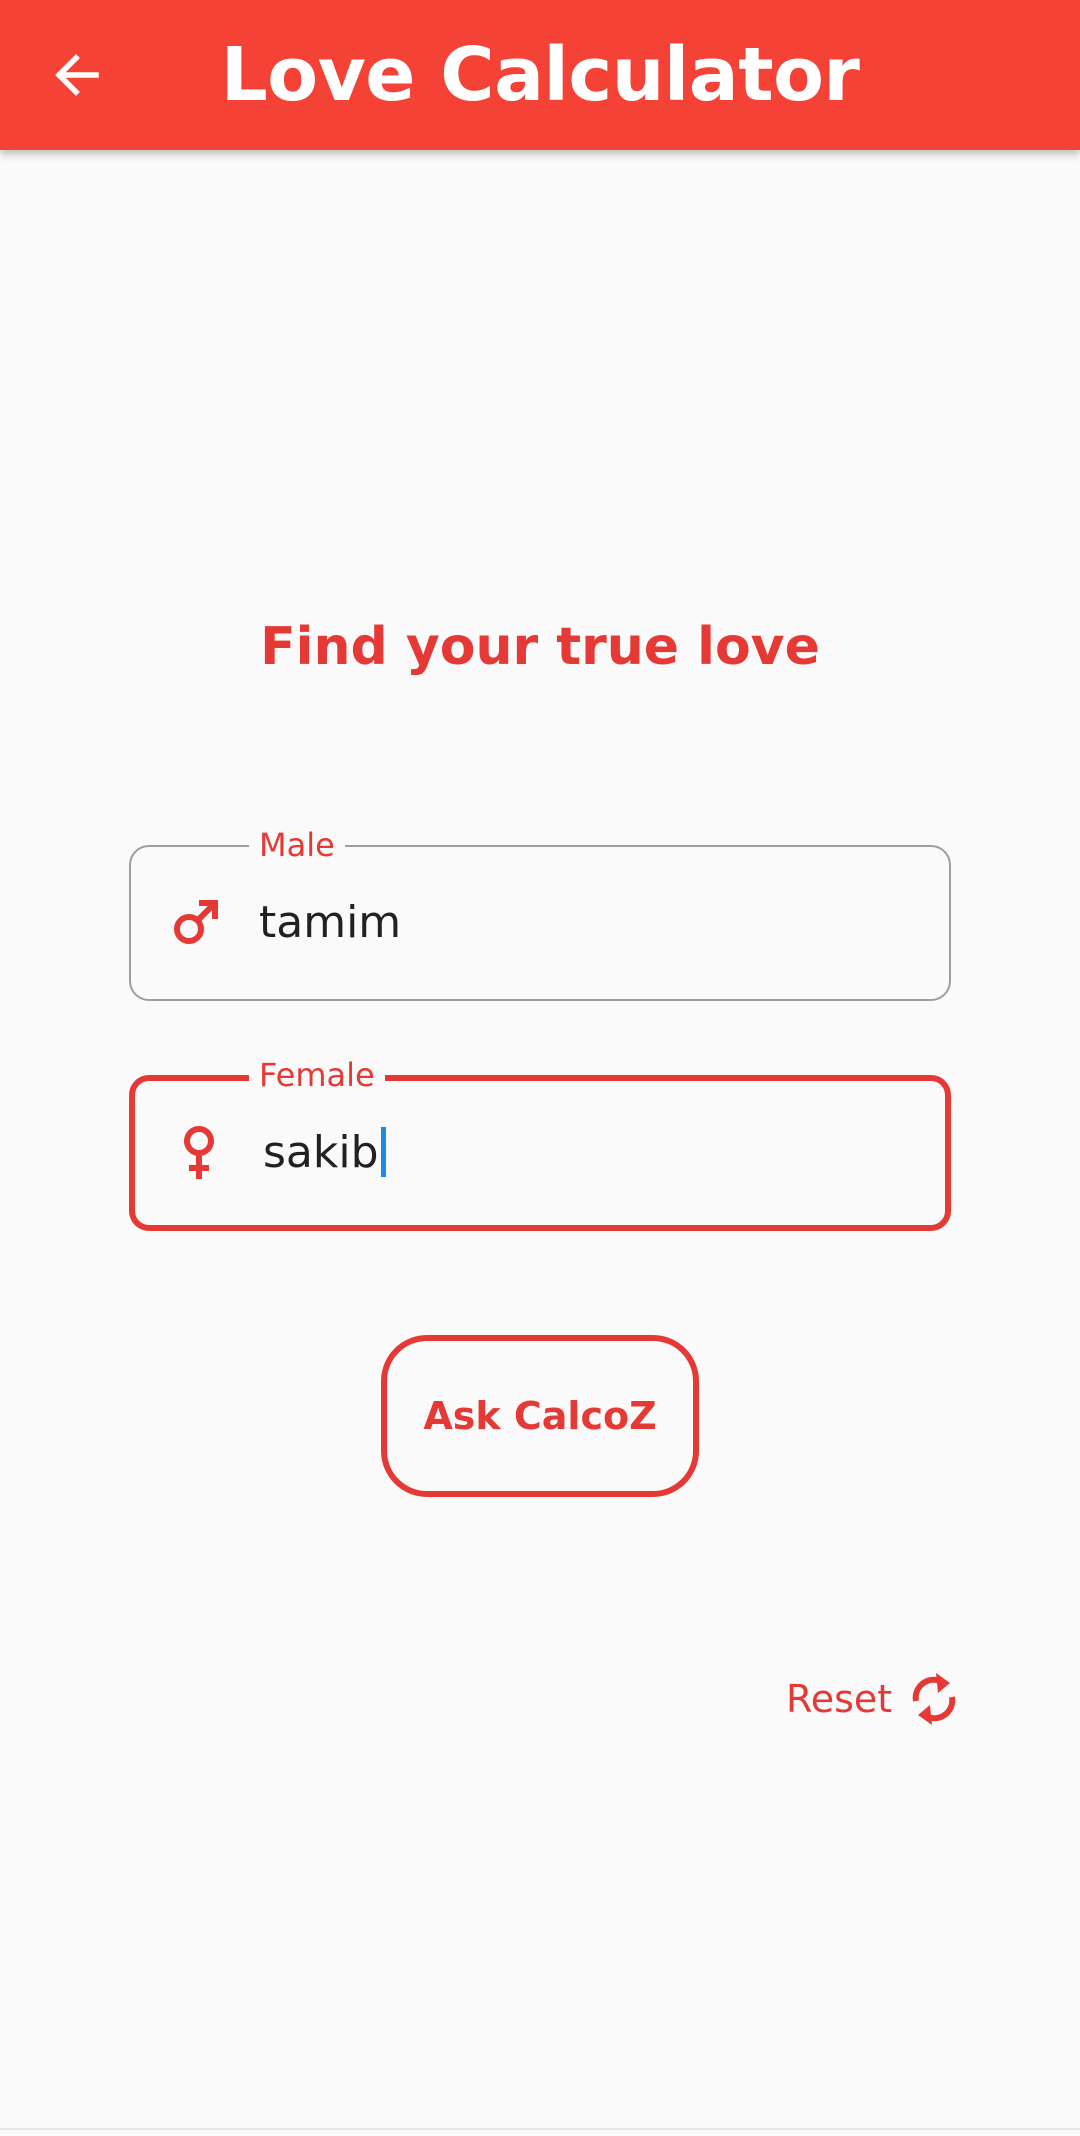  I want to click on refresh-icon, so click(934, 1699).